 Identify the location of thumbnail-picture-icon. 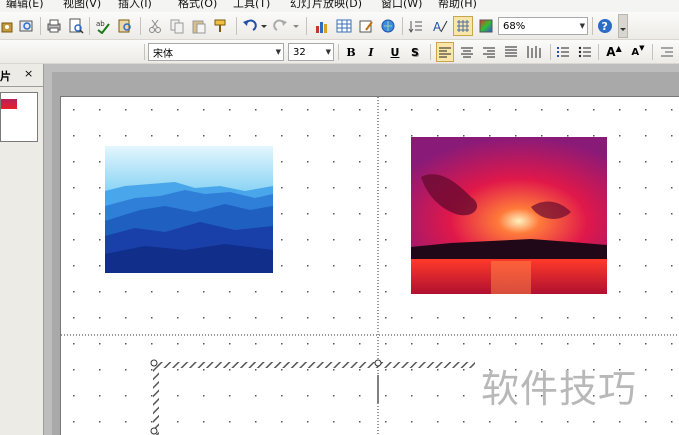
(9, 104).